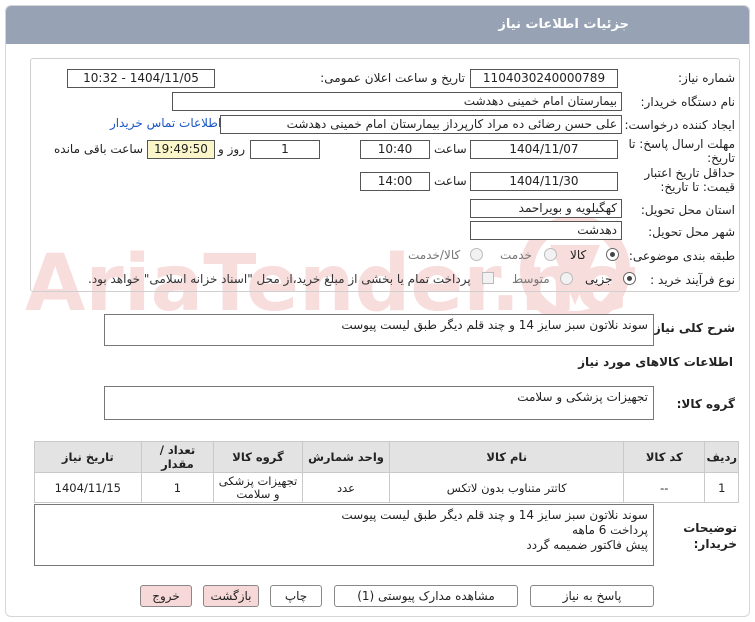 This screenshot has width=755, height=622. Describe the element at coordinates (688, 102) in the screenshot. I see `buyer-org-label: نام دستگاه خریدار:` at that location.